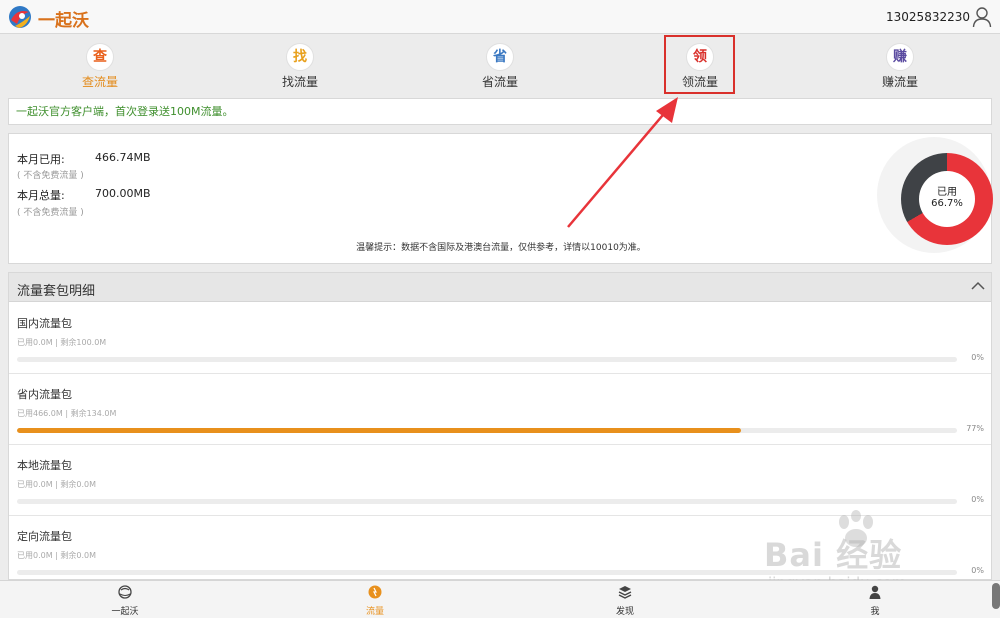  I want to click on package-details-title: 流量套包明细, so click(56, 291).